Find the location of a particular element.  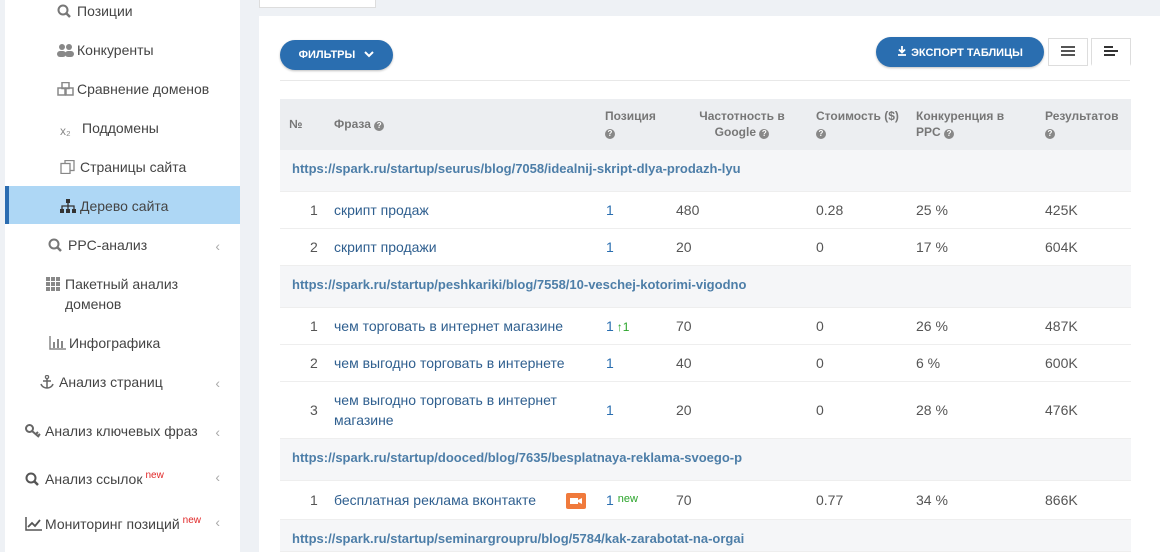

view-toggle-table is located at coordinates (1068, 52).